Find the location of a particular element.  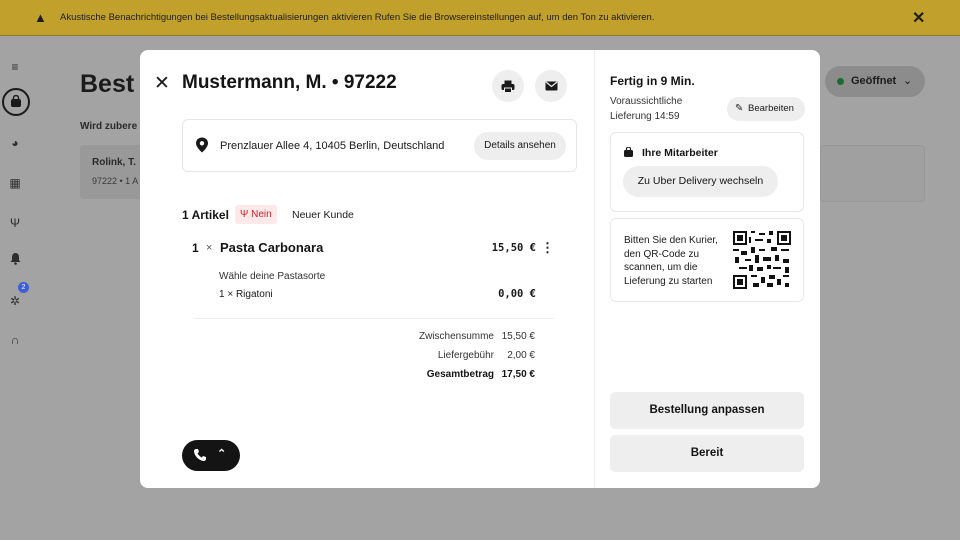

cutlery-badge: Ψ Nein is located at coordinates (256, 214).